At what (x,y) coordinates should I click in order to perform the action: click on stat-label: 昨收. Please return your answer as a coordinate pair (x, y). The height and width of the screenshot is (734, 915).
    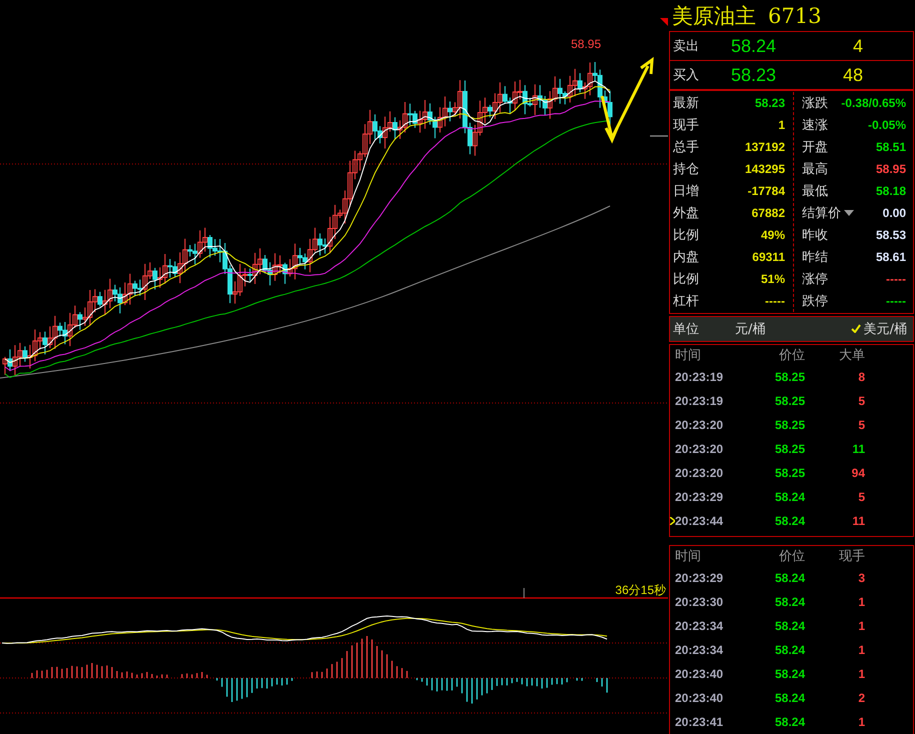
    Looking at the image, I should click on (815, 235).